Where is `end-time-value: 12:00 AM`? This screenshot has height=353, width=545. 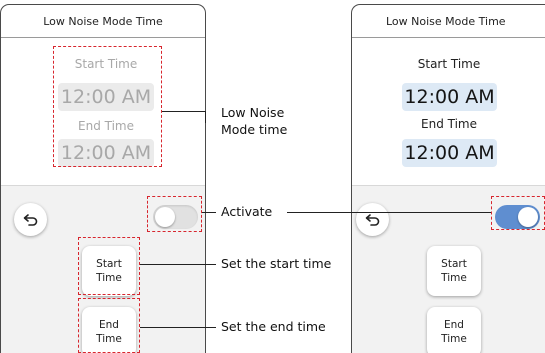 end-time-value: 12:00 AM is located at coordinates (449, 153).